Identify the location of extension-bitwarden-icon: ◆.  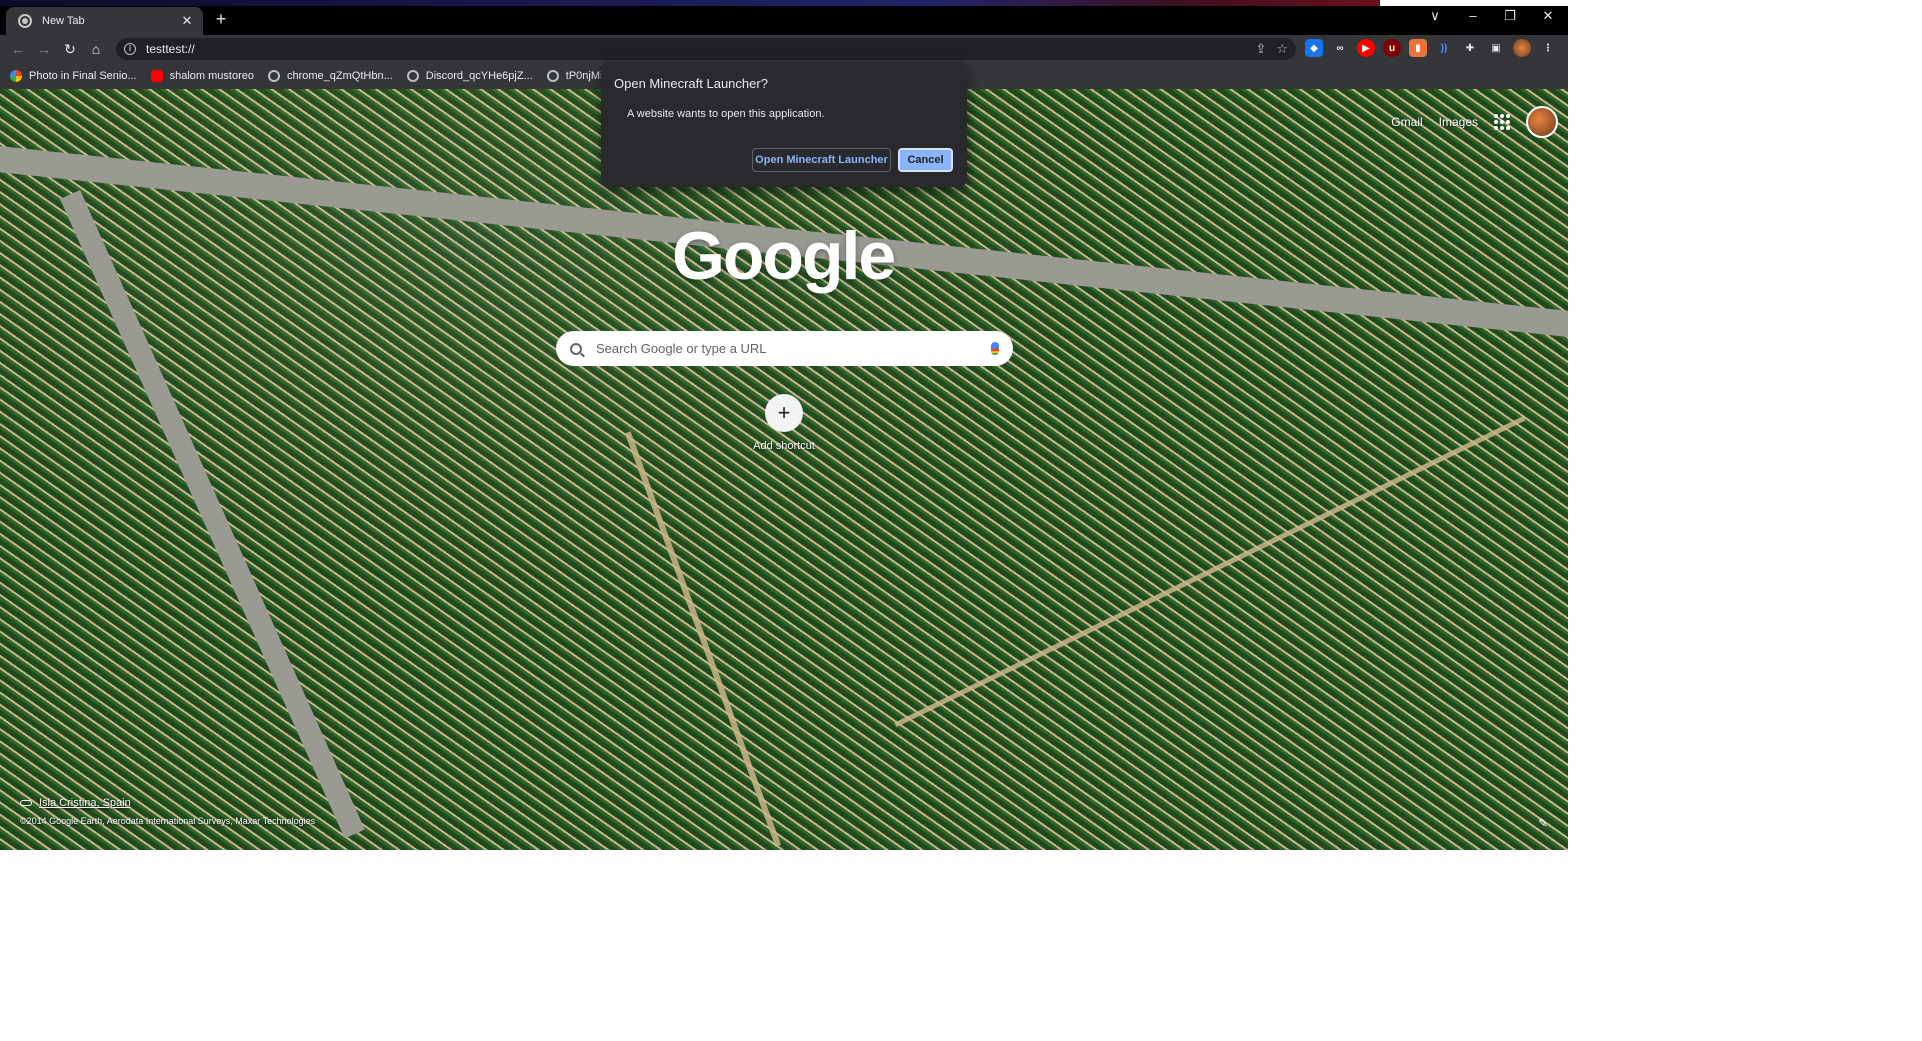
(1314, 48).